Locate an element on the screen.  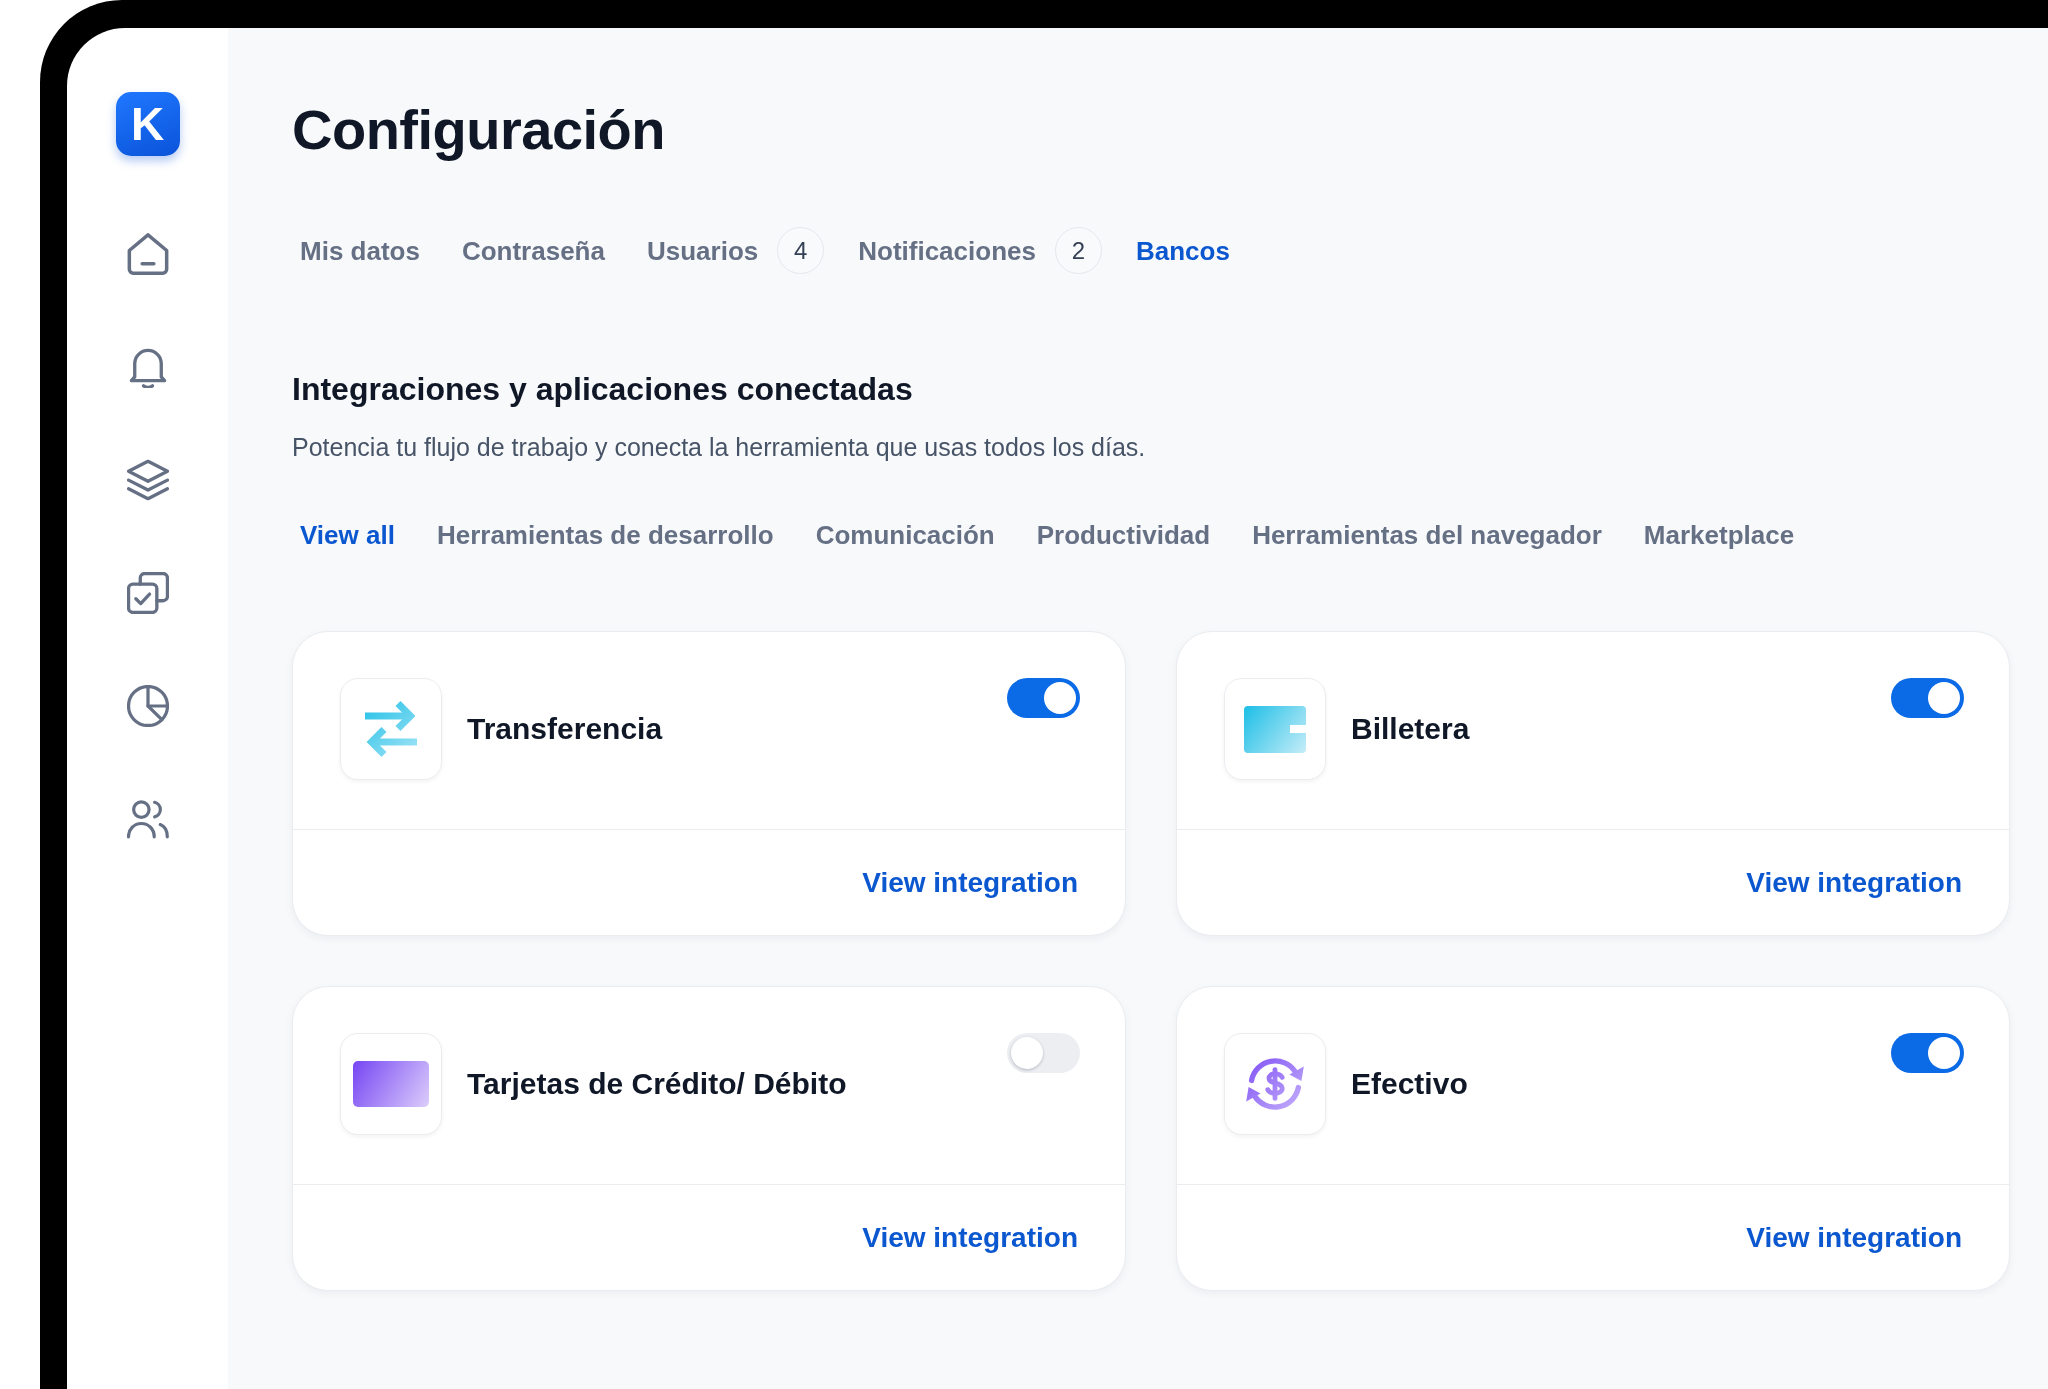
page-title: Configuración is located at coordinates (479, 130).